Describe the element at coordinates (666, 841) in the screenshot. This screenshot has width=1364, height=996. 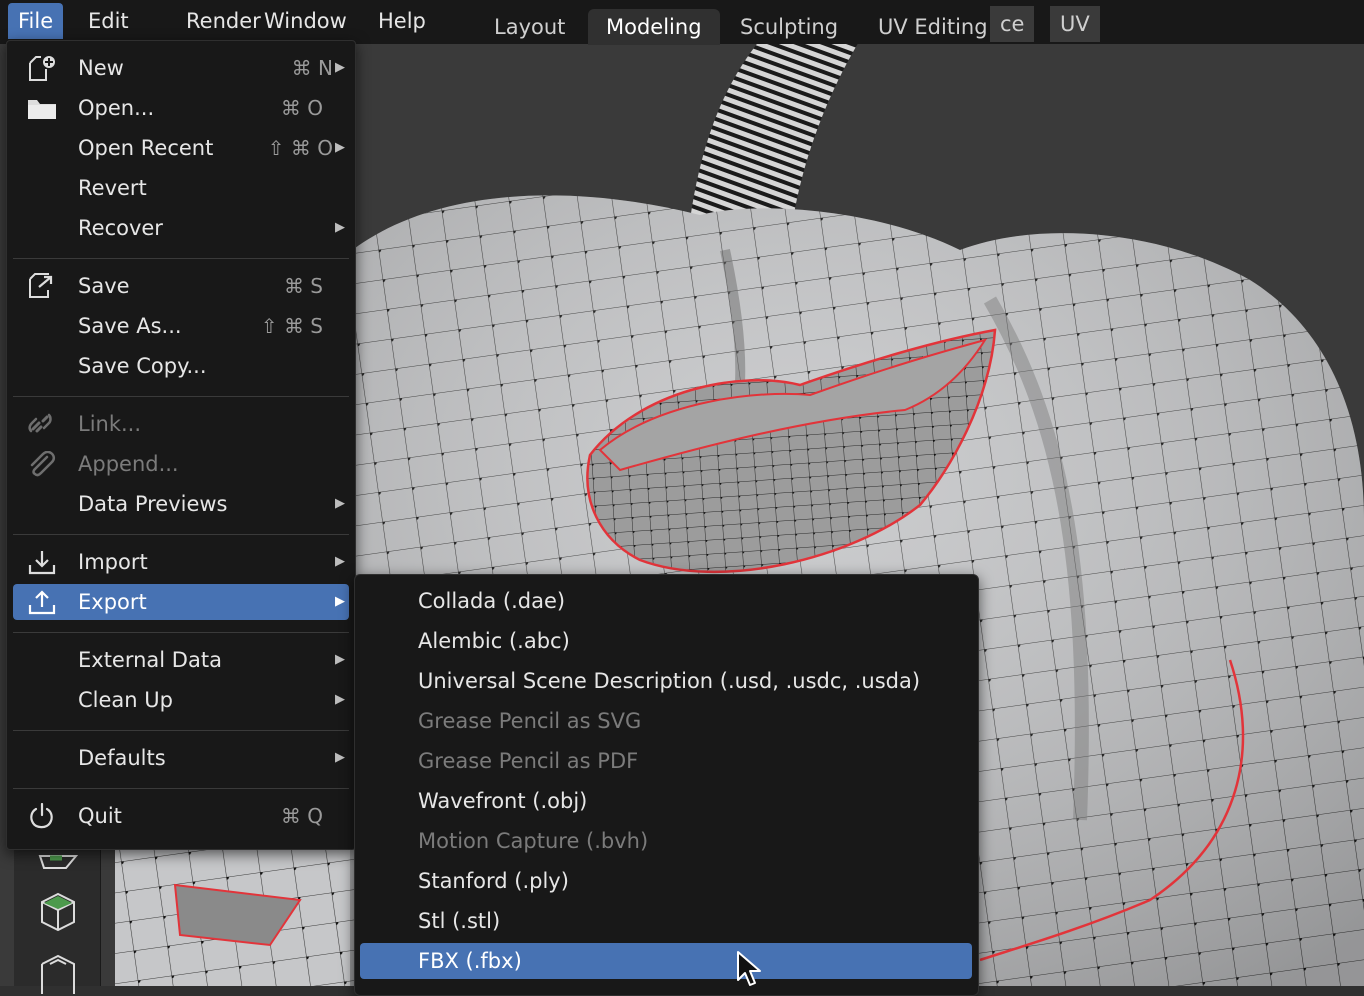
I see `export-motion-capture-bvh: Motion Capture (.bvh)` at that location.